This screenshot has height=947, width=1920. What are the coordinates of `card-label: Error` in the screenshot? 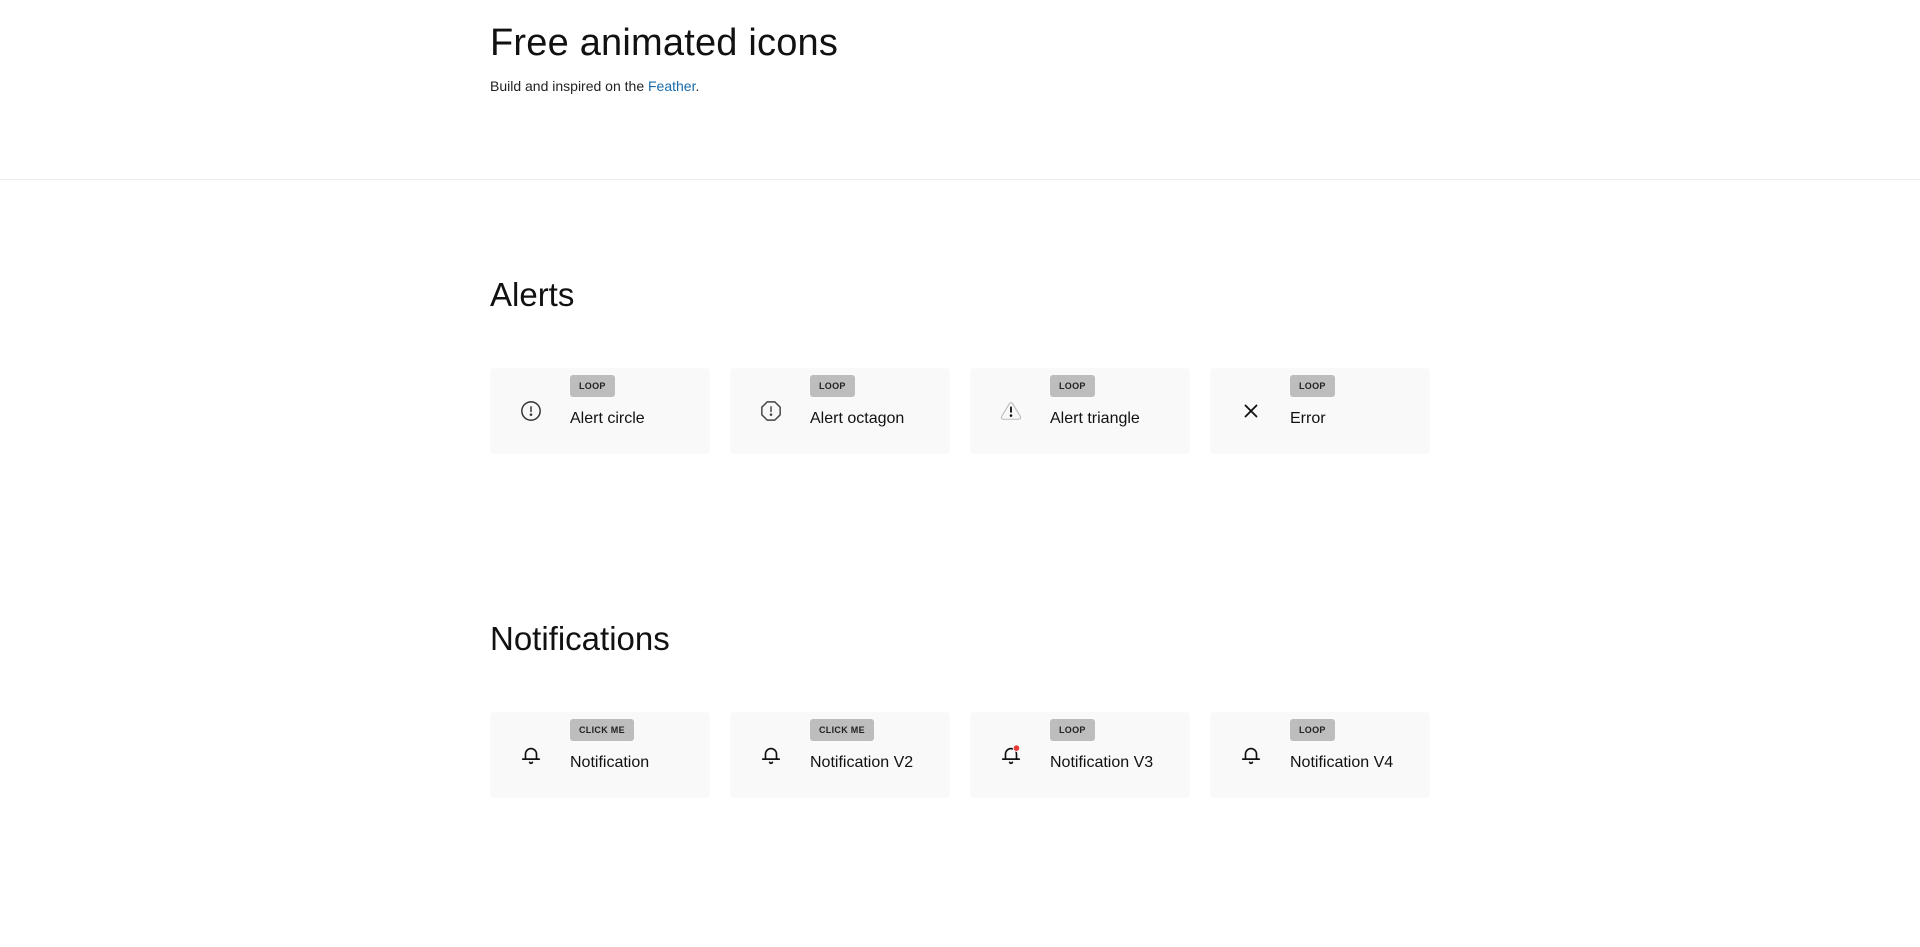 It's located at (1308, 418).